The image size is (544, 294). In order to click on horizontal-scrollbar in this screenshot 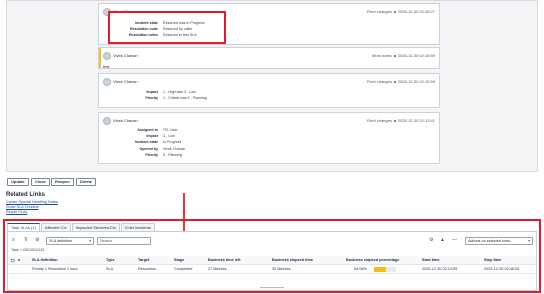, I will do `click(272, 287)`.